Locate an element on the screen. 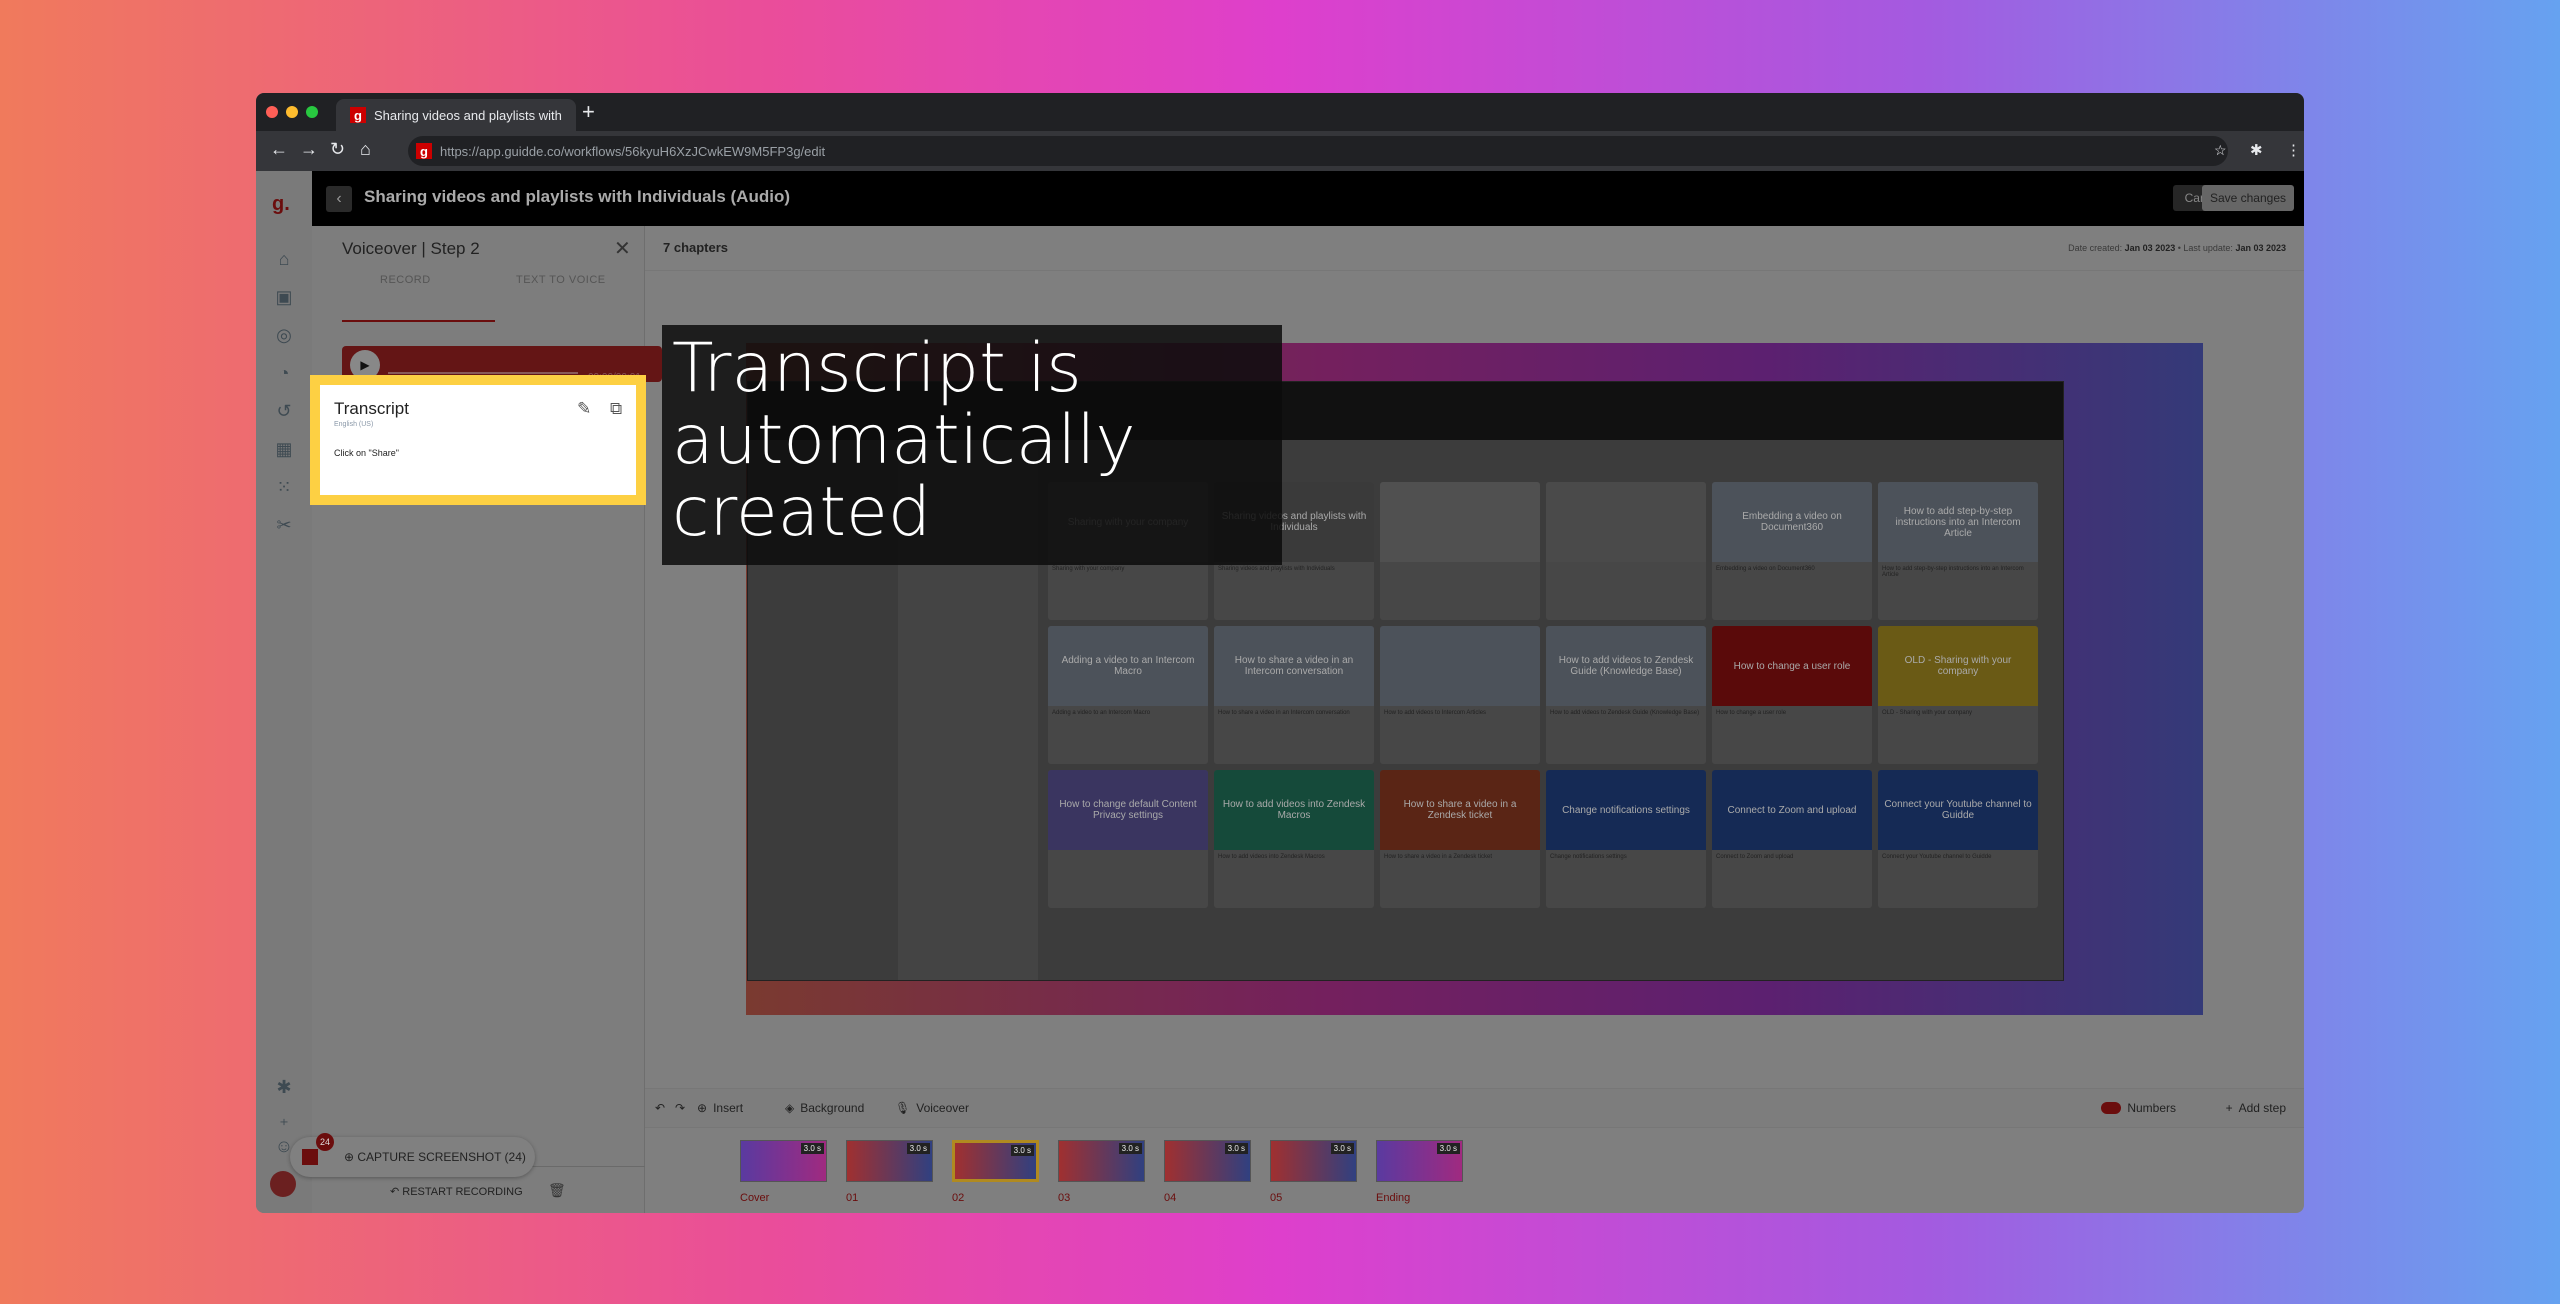 Image resolution: width=2560 pixels, height=1304 pixels. video-thumbnail: How to add videos into Zendesk Macros is located at coordinates (1294, 810).